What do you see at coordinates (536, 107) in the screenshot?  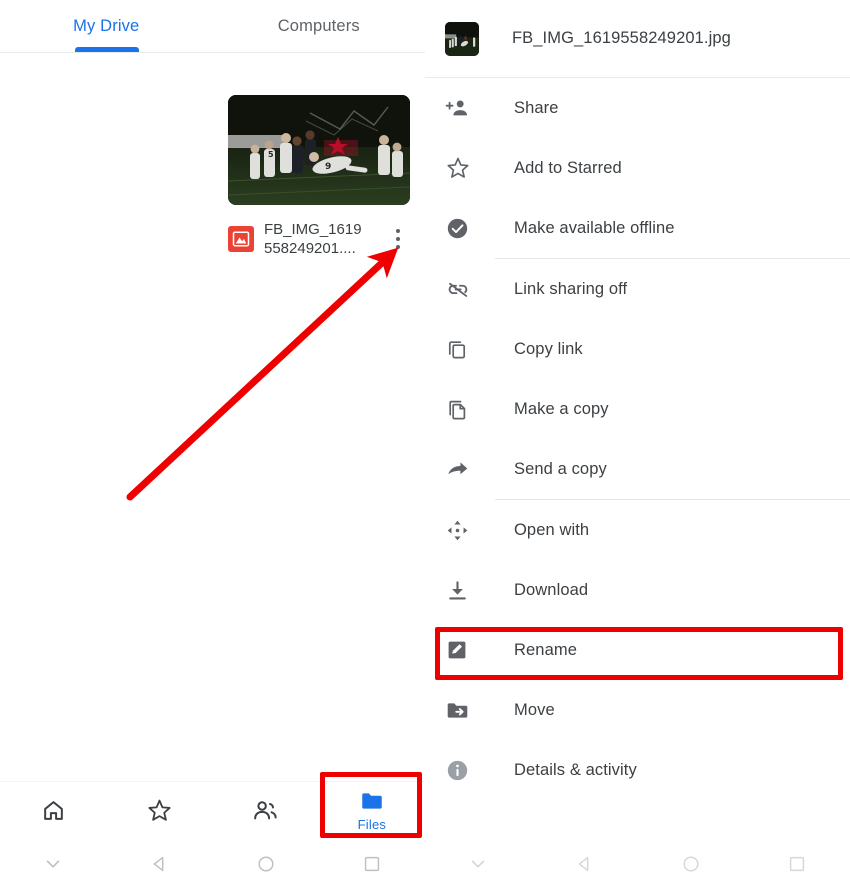 I see `menu-label: Share` at bounding box center [536, 107].